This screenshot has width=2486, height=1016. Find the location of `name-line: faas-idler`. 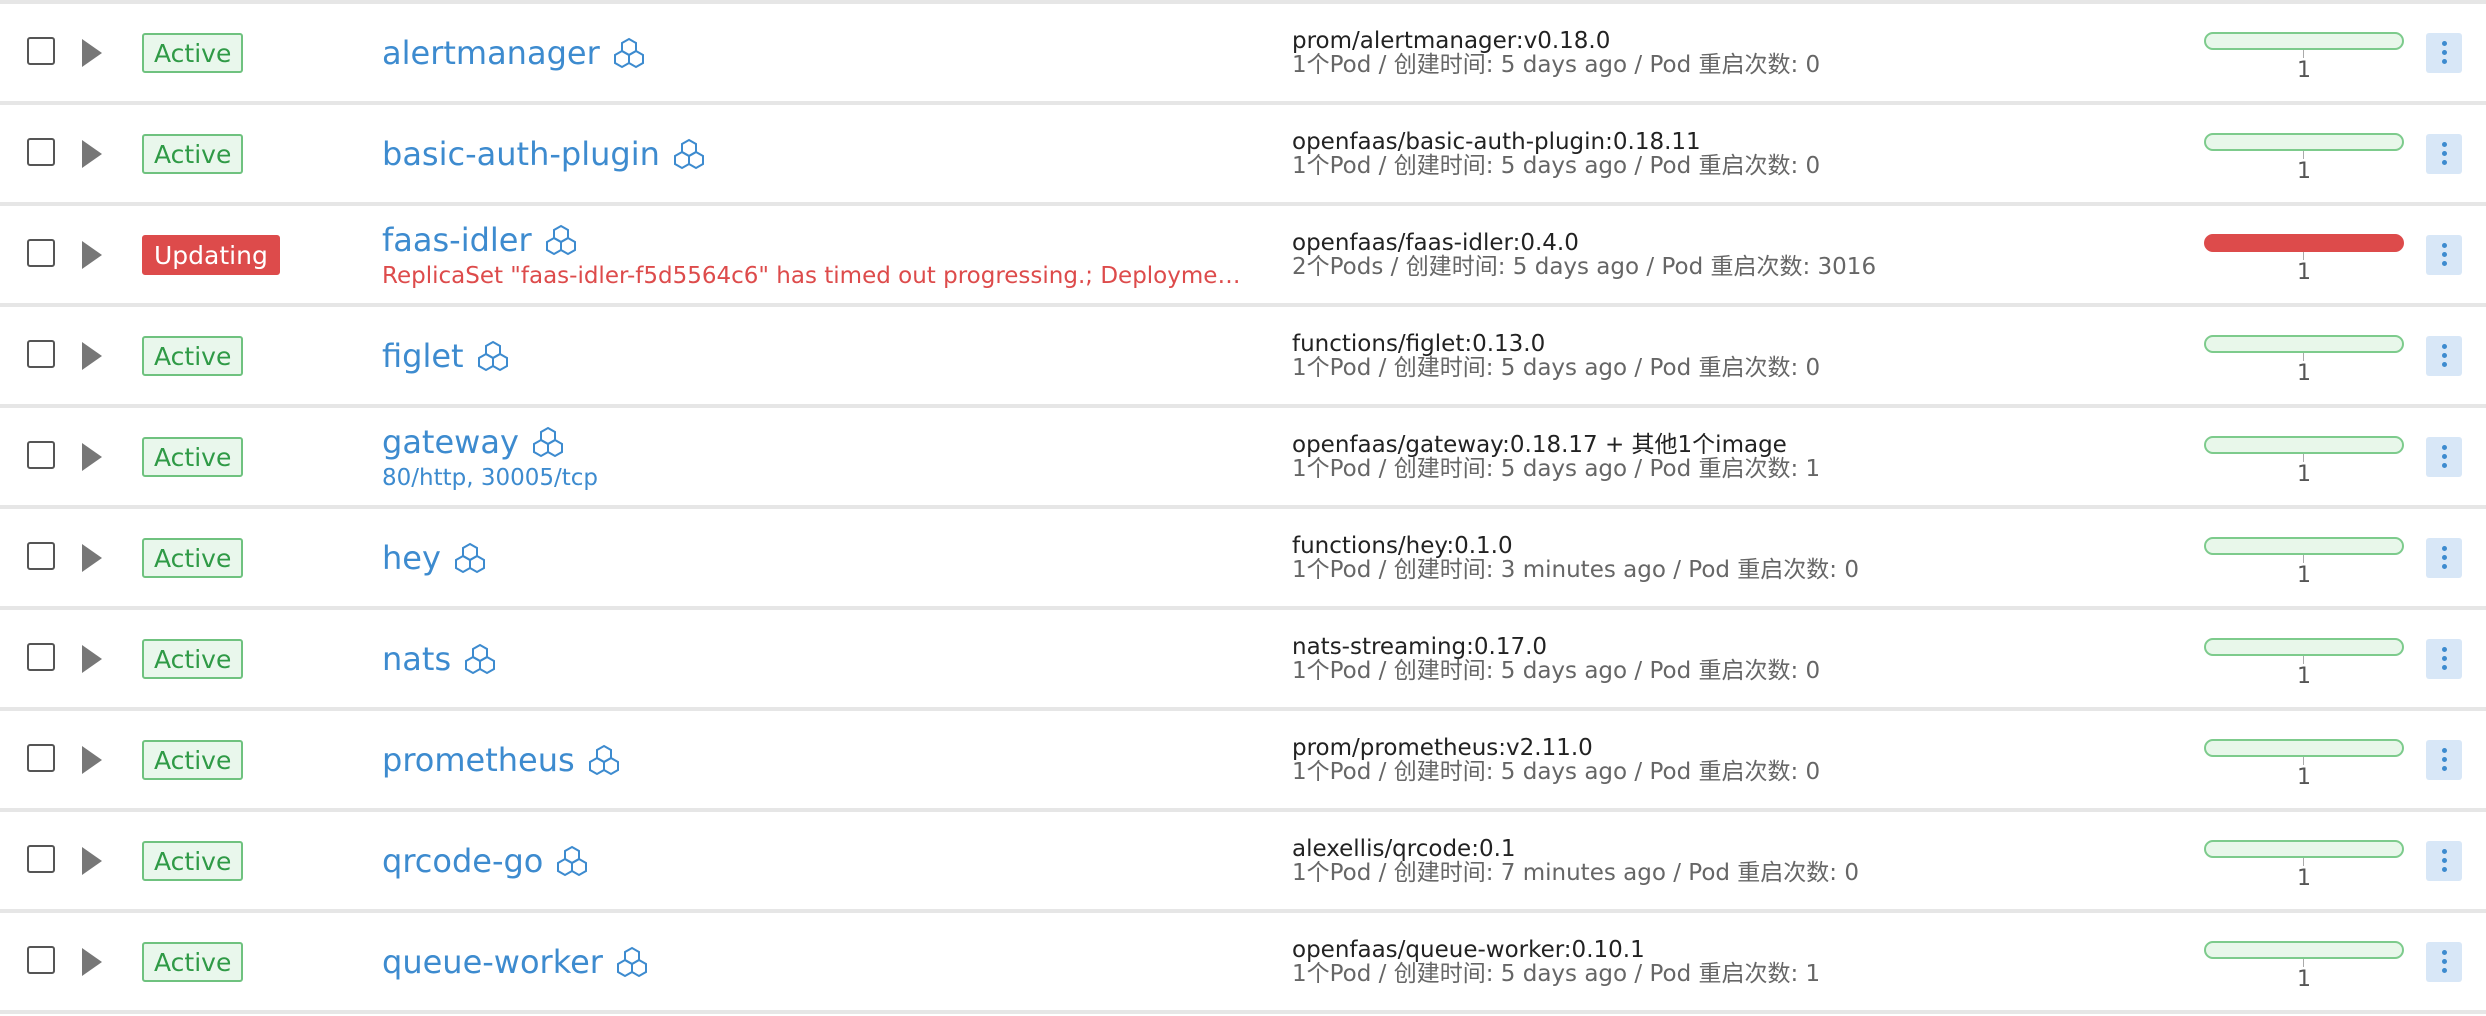

name-line: faas-idler is located at coordinates (822, 240).